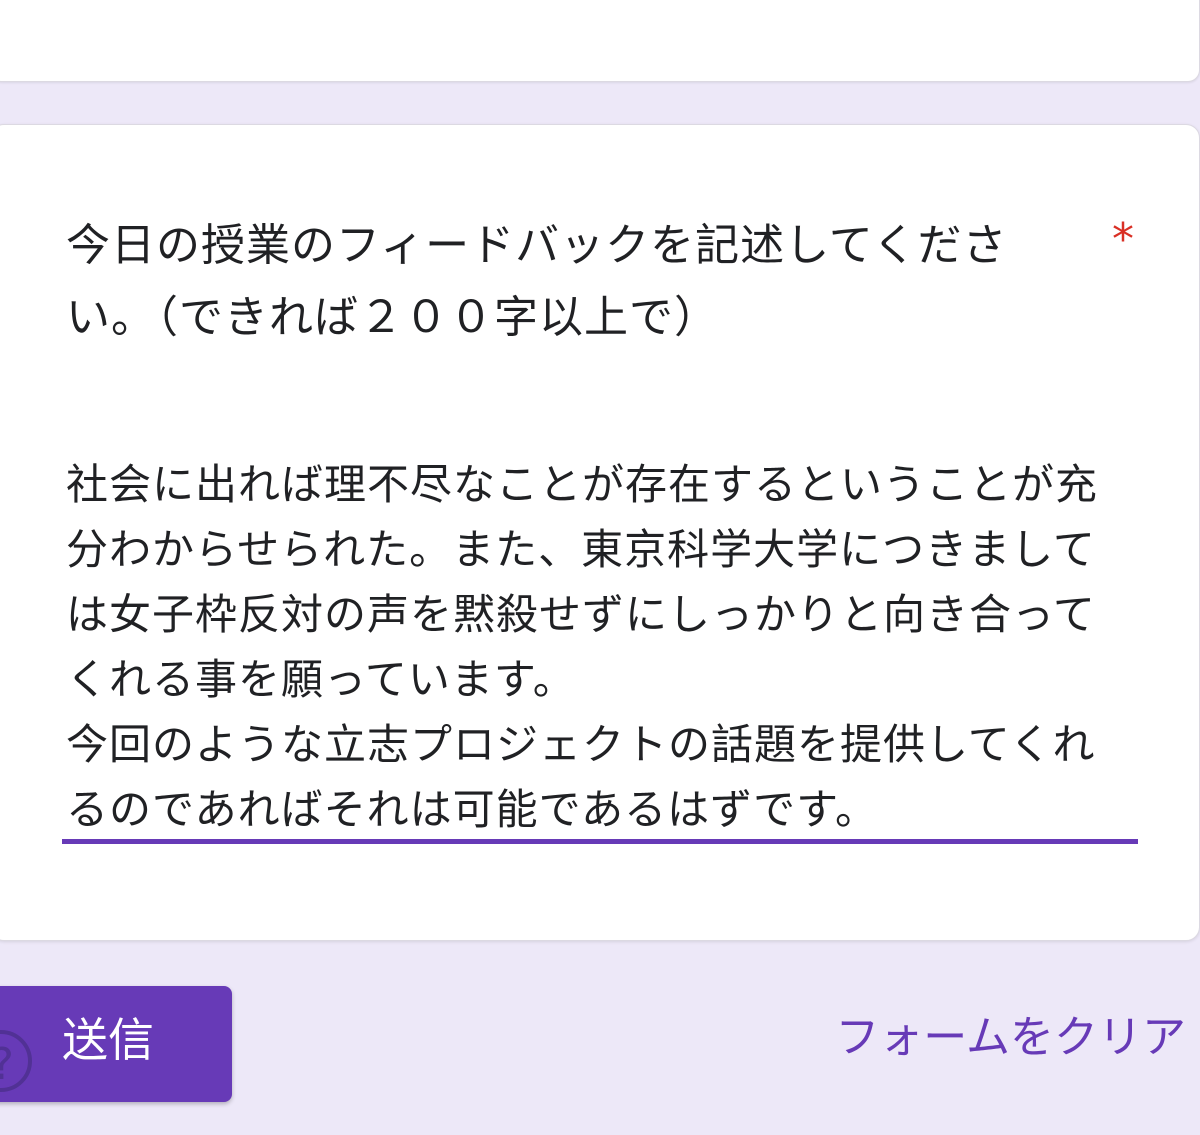  Describe the element at coordinates (108, 1040) in the screenshot. I see `submit-button-label: 送信` at that location.